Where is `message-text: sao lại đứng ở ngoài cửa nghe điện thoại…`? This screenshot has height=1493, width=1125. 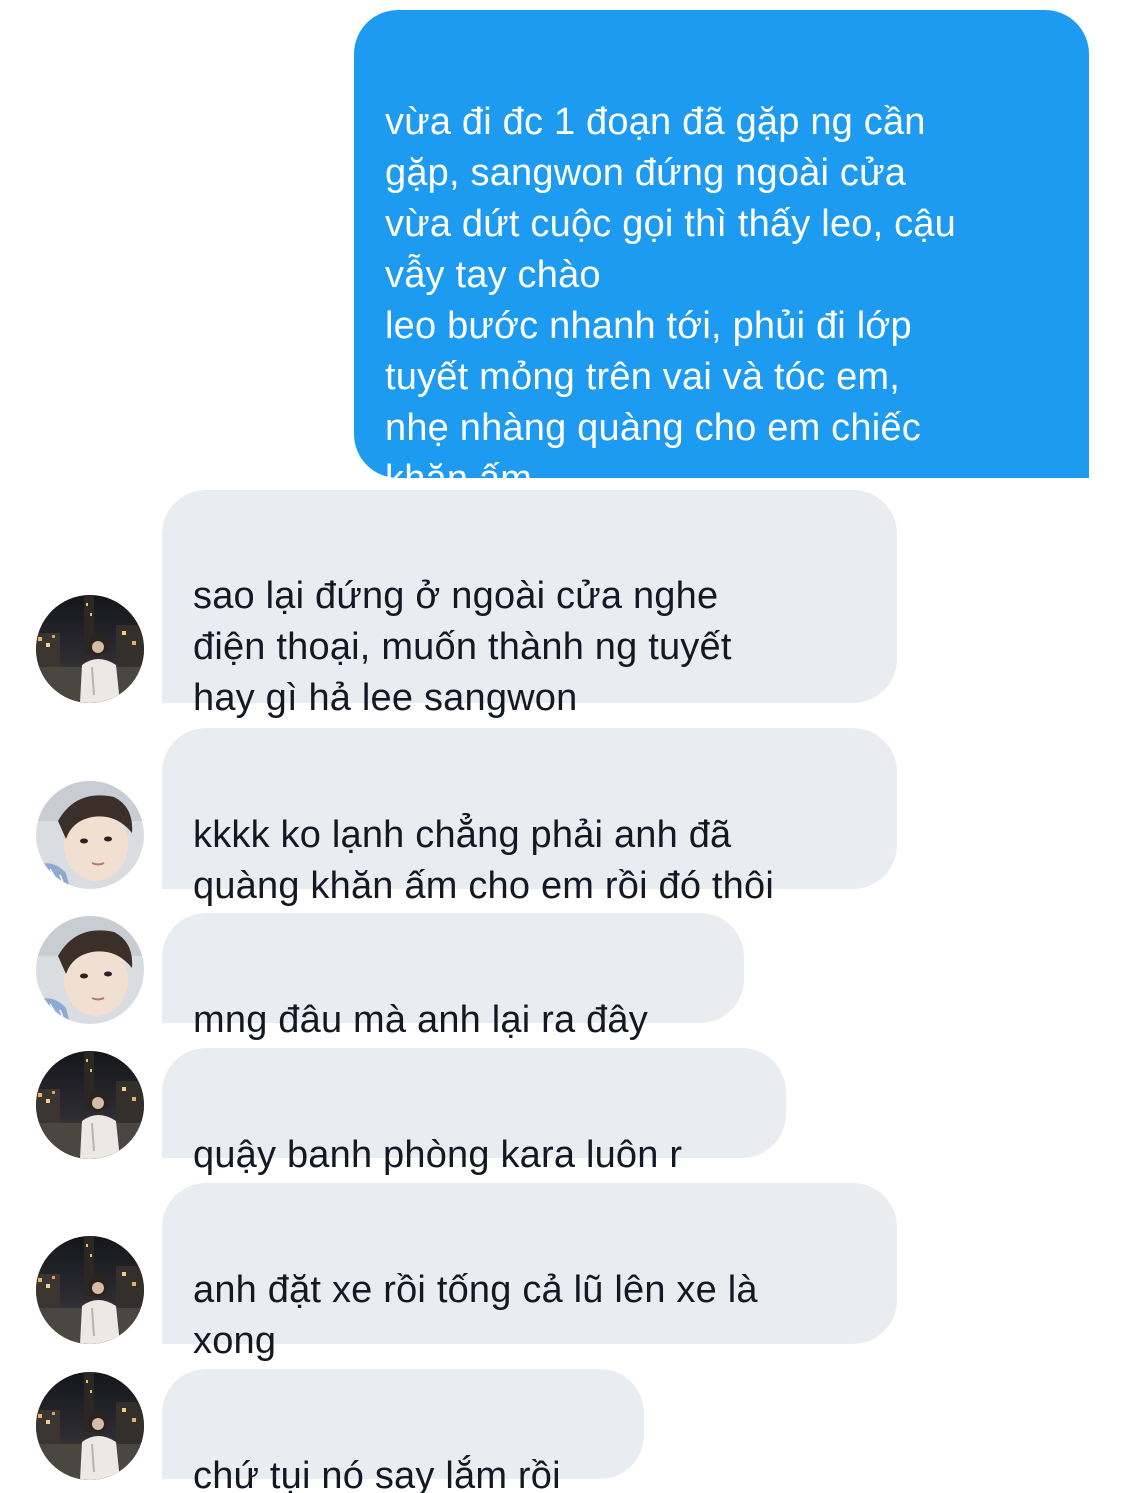 message-text: sao lại đứng ở ngoài cửa nghe điện thoại… is located at coordinates (462, 647).